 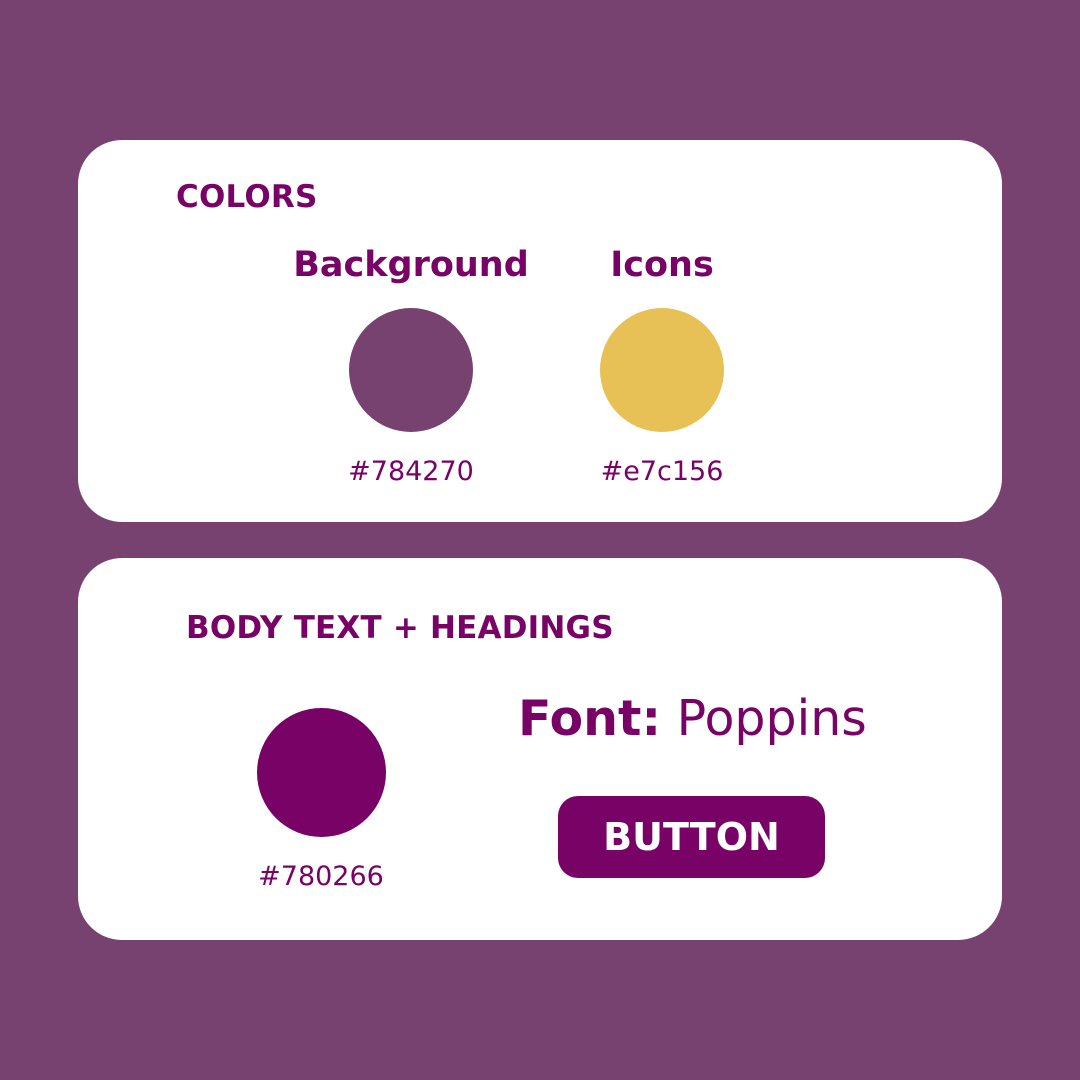 What do you see at coordinates (662, 370) in the screenshot?
I see `icons-color-swatch` at bounding box center [662, 370].